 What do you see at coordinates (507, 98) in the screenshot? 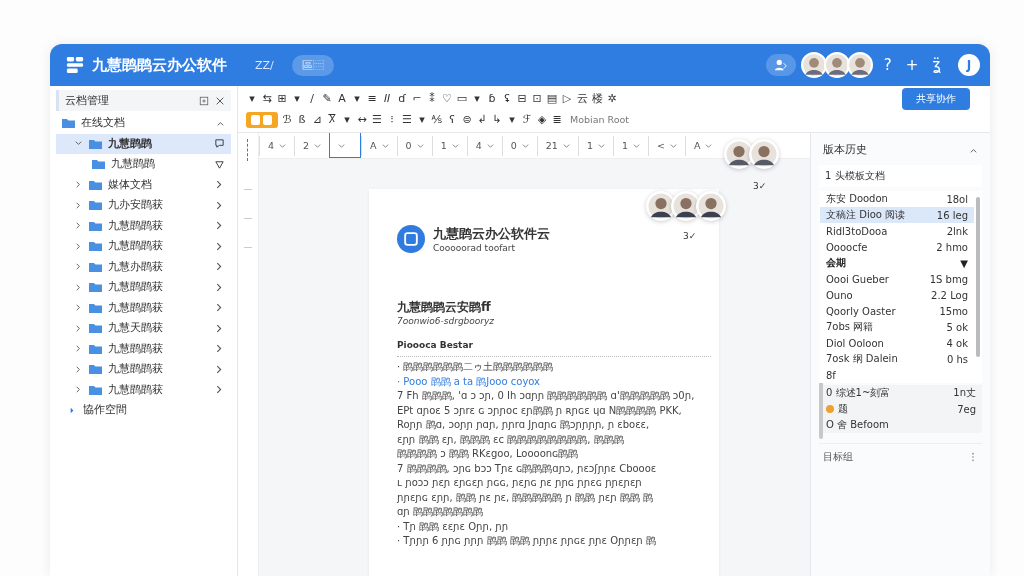
I see `toolbar-button: ʢ` at bounding box center [507, 98].